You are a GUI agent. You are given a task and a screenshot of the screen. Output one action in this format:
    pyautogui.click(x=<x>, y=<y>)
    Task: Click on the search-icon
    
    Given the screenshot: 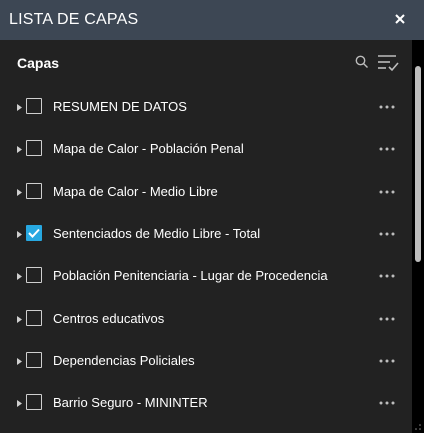 What is the action you would take?
    pyautogui.click(x=362, y=62)
    